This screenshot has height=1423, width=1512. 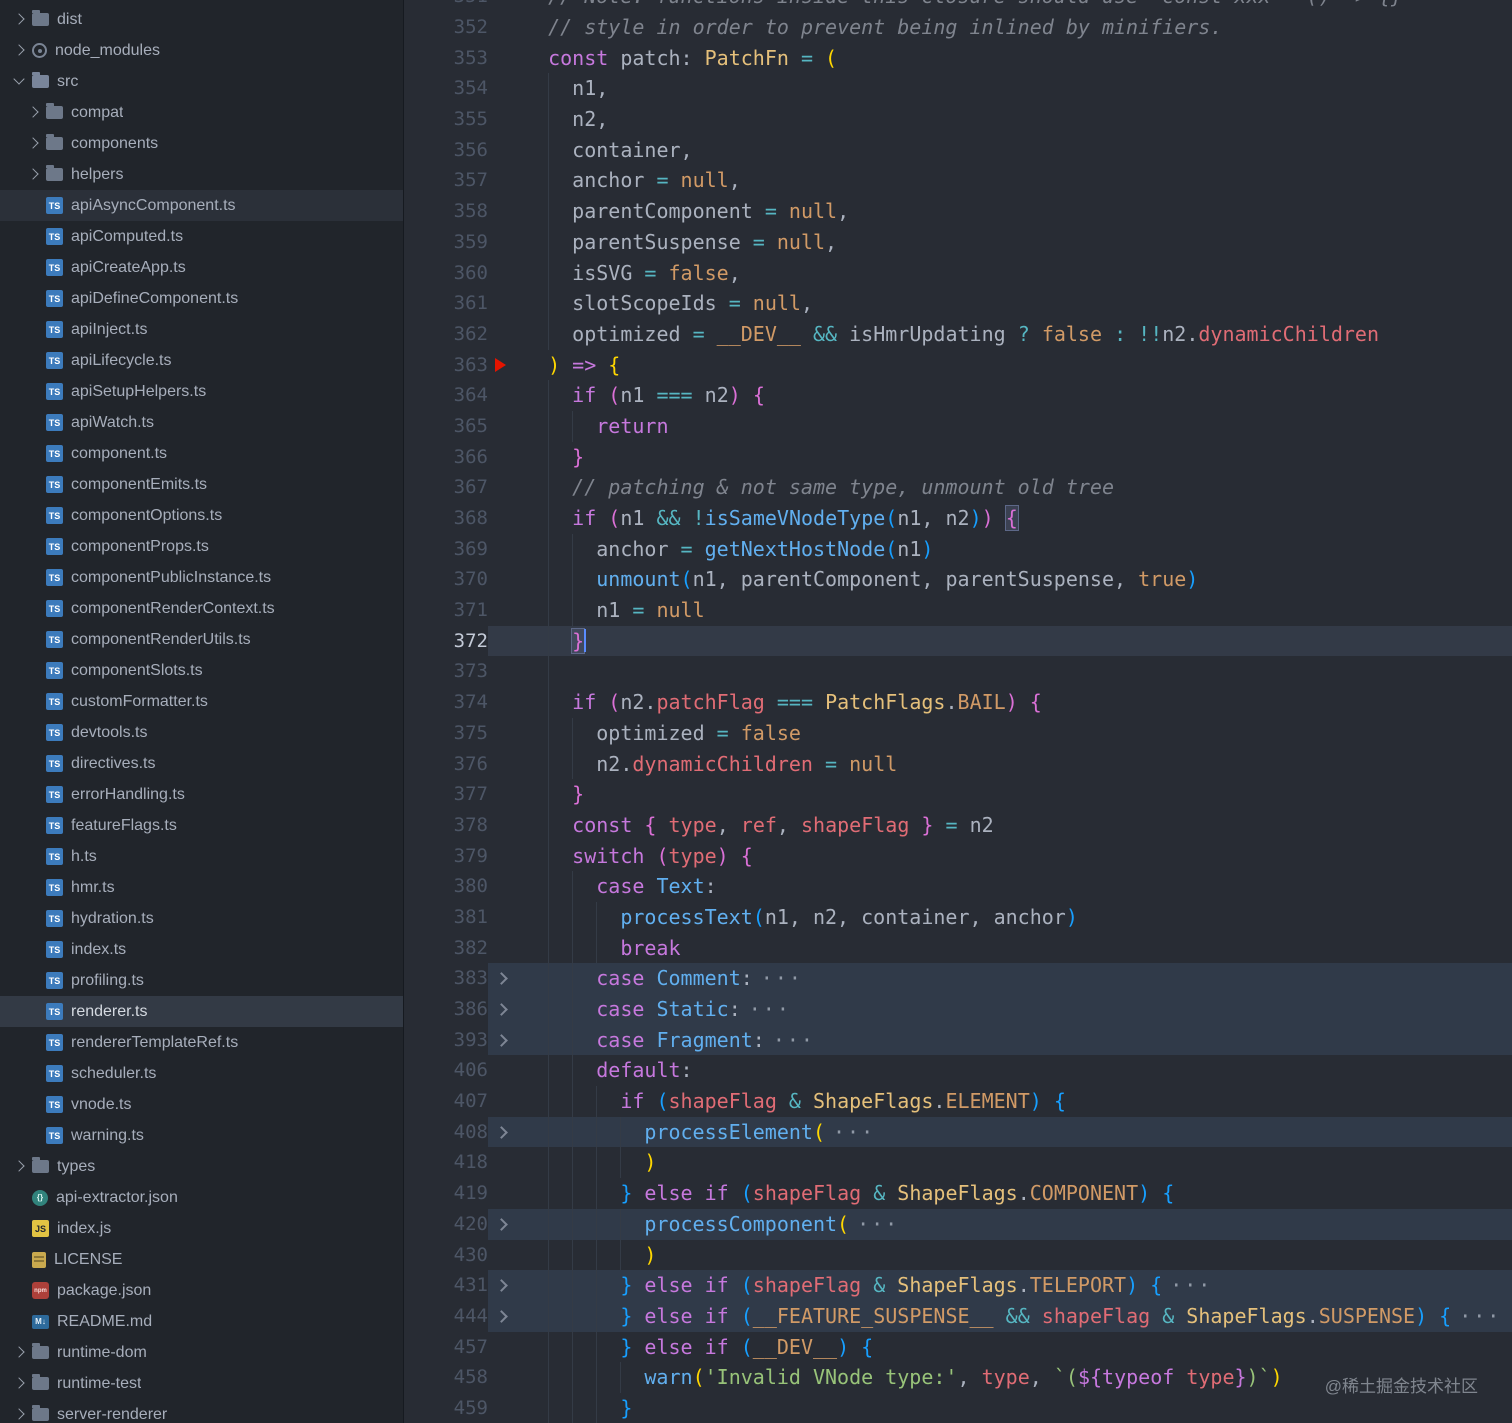 What do you see at coordinates (201, 1228) in the screenshot?
I see `tree-item-index-js: JS index.js` at bounding box center [201, 1228].